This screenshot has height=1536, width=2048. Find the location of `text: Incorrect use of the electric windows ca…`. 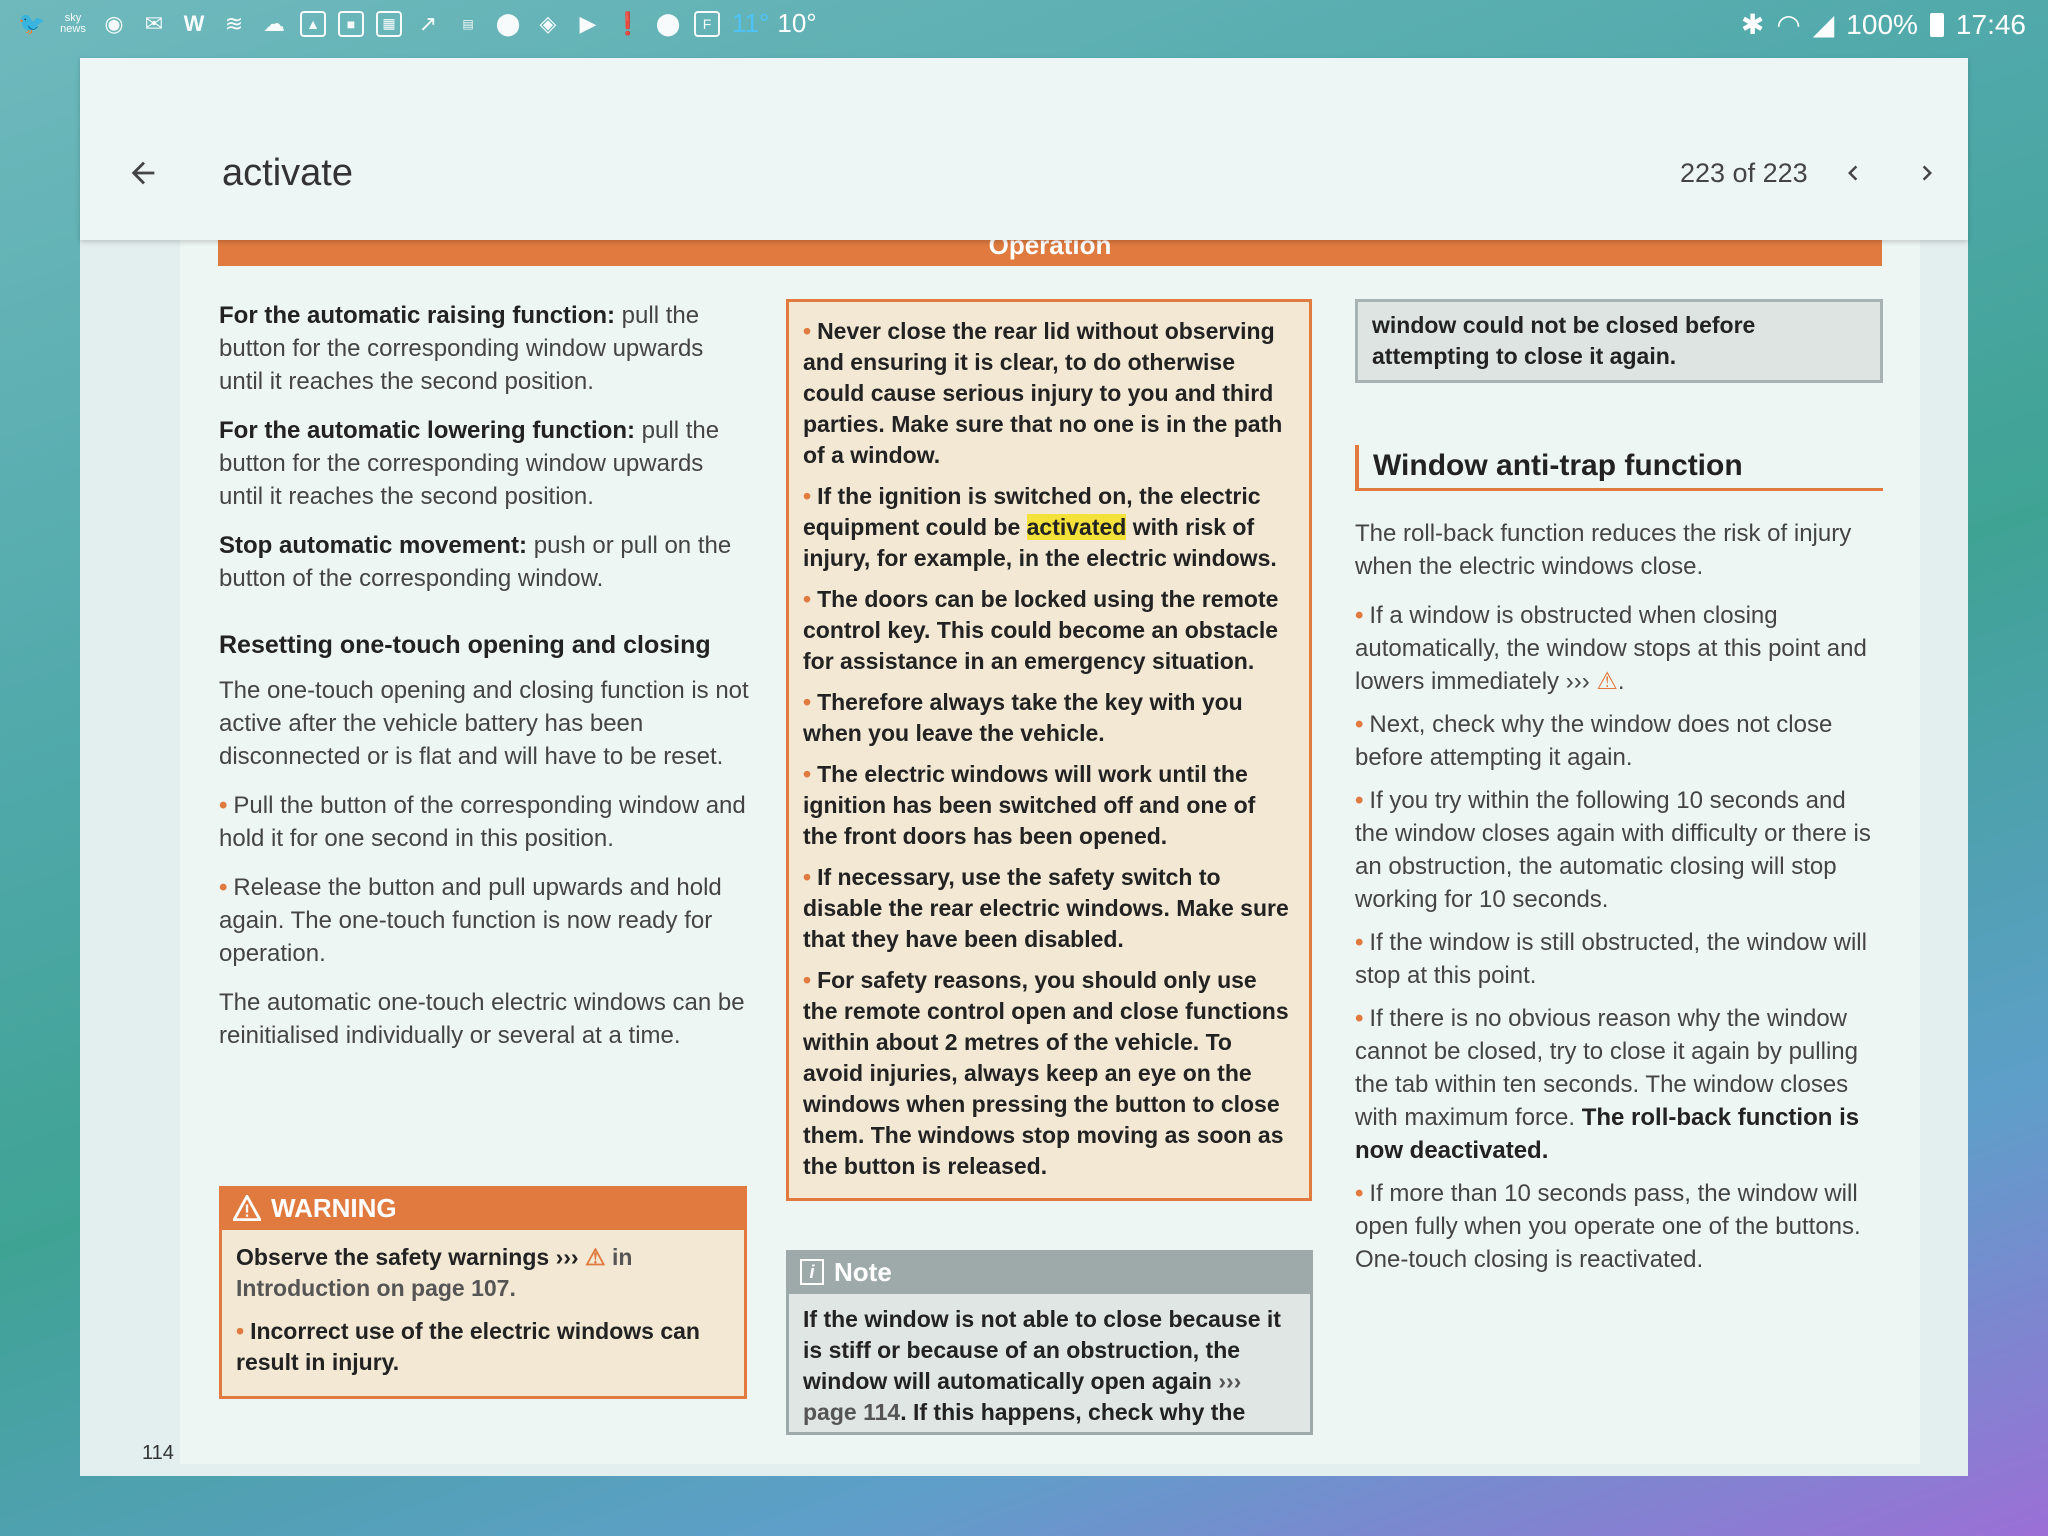

text: Incorrect use of the electric windows ca… is located at coordinates (468, 1346).